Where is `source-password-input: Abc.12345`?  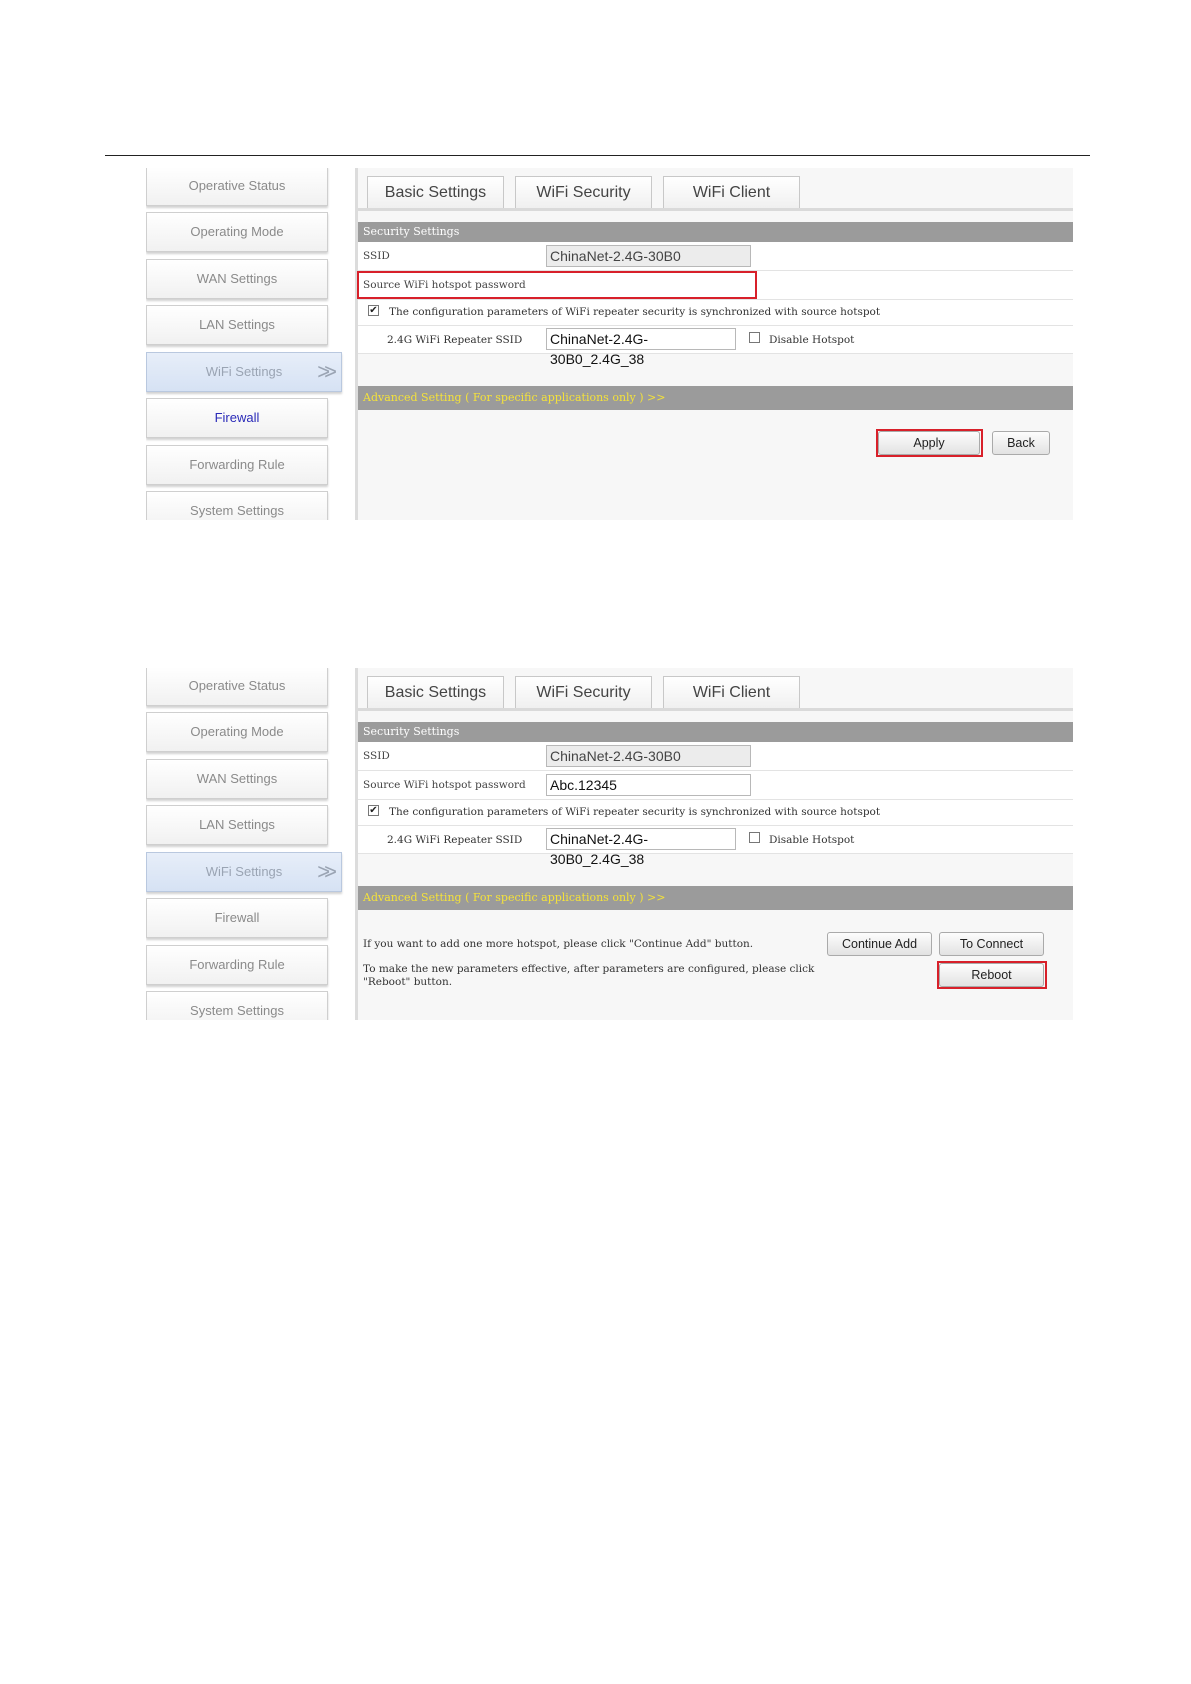 source-password-input: Abc.12345 is located at coordinates (648, 785).